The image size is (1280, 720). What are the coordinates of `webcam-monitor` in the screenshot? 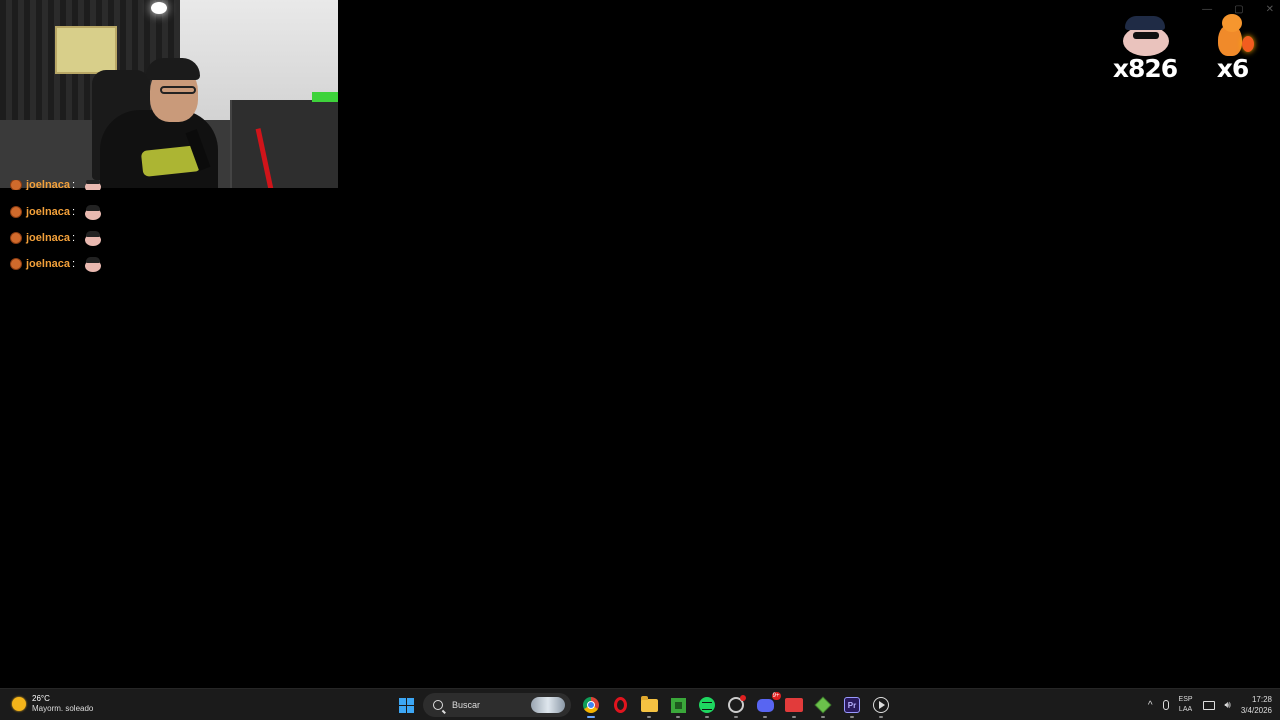 It's located at (284, 144).